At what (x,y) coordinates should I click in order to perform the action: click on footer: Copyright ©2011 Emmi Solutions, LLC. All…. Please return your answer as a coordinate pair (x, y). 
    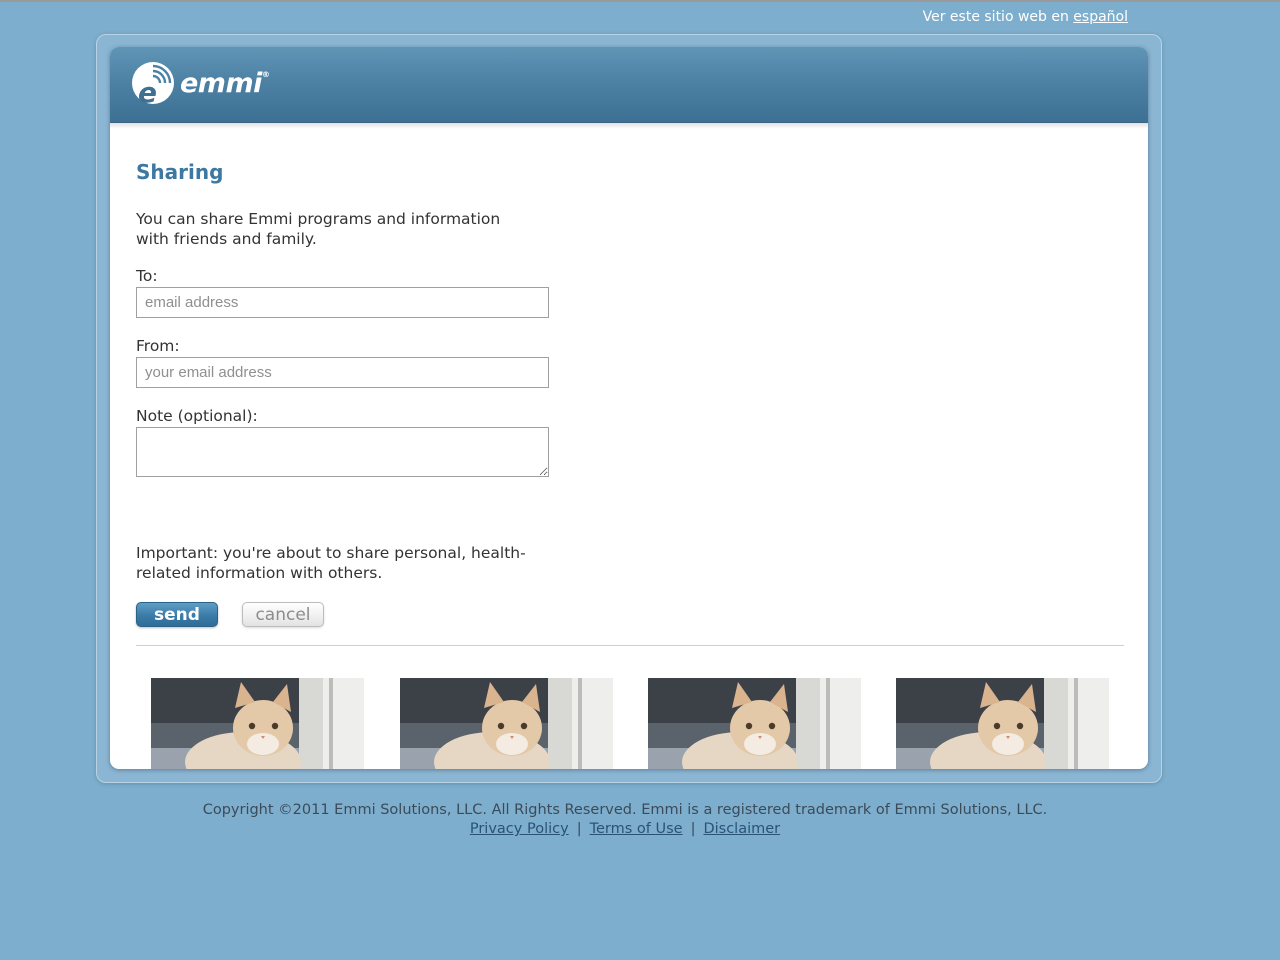
    Looking at the image, I should click on (625, 820).